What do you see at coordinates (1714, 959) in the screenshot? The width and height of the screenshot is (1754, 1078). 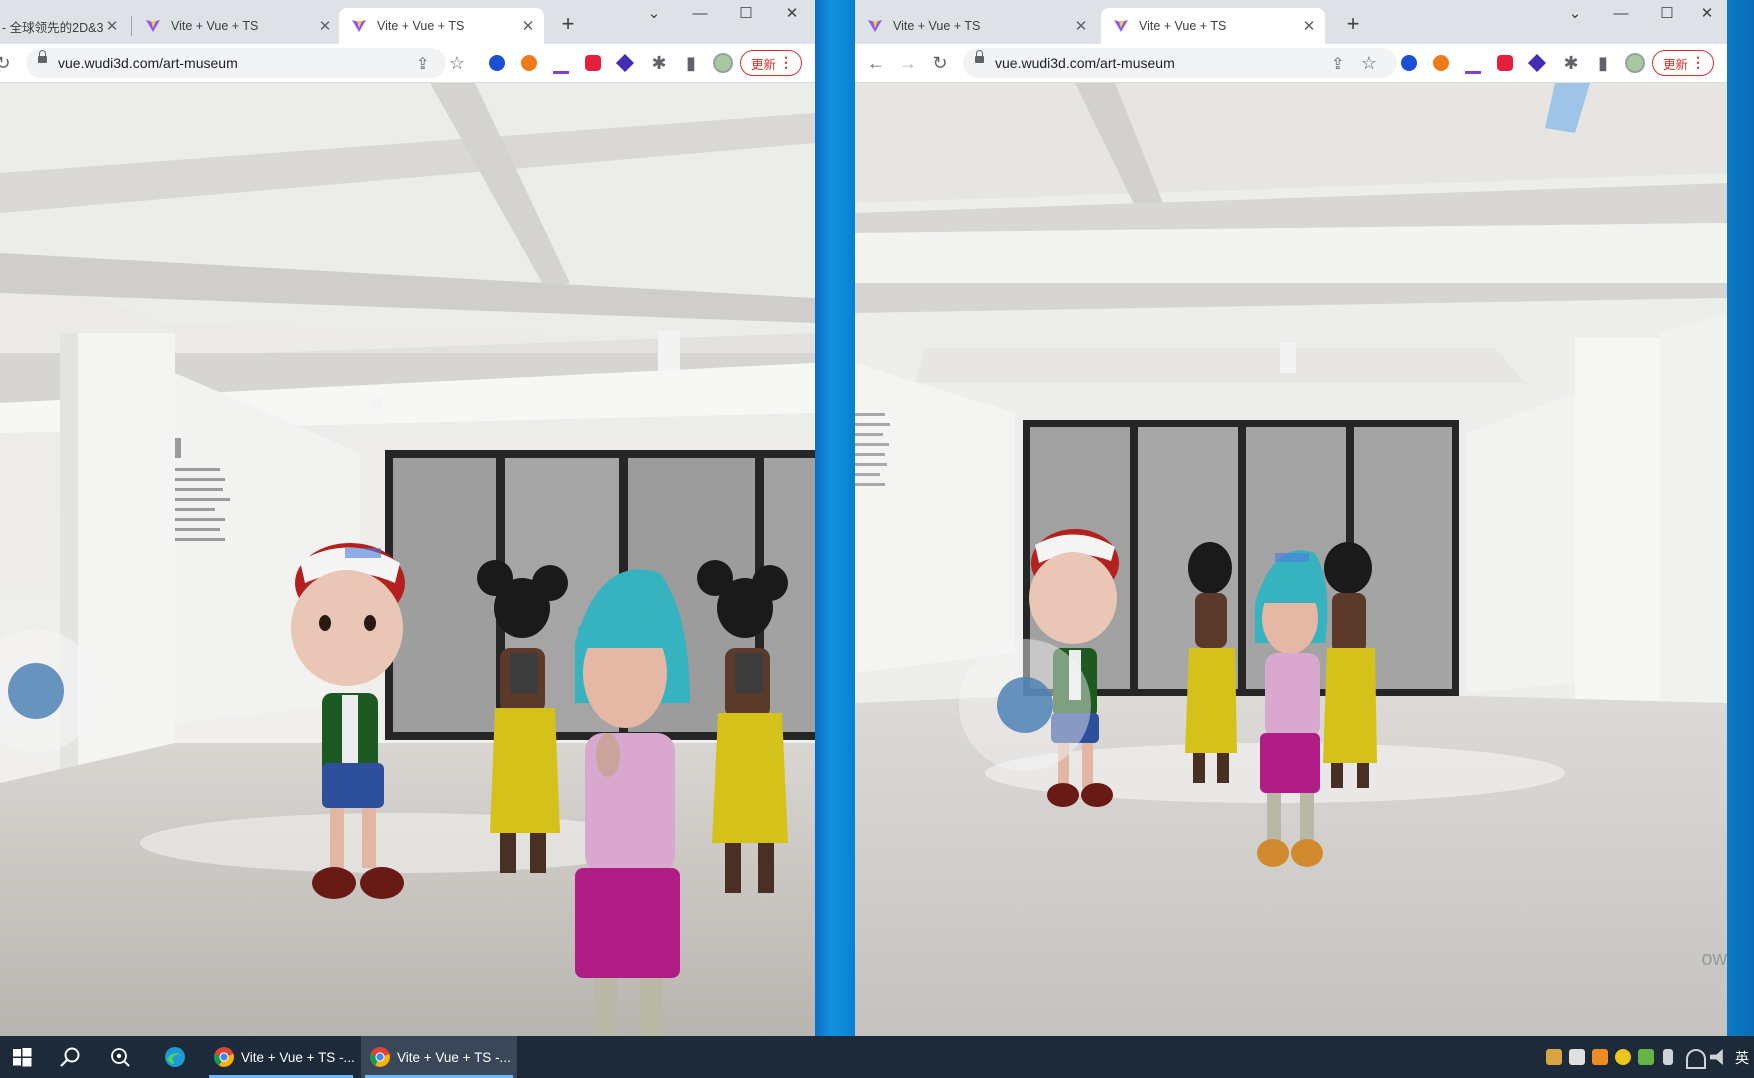 I see `activate-windows-watermark: ow` at bounding box center [1714, 959].